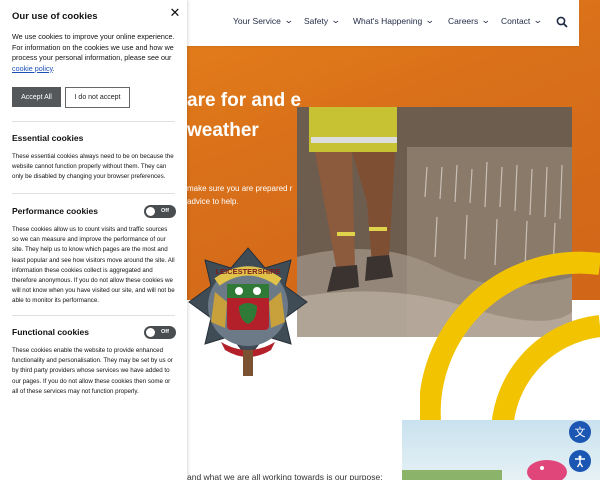 The height and width of the screenshot is (480, 600). Describe the element at coordinates (160, 332) in the screenshot. I see `functional-cookies-toggle: Off` at that location.